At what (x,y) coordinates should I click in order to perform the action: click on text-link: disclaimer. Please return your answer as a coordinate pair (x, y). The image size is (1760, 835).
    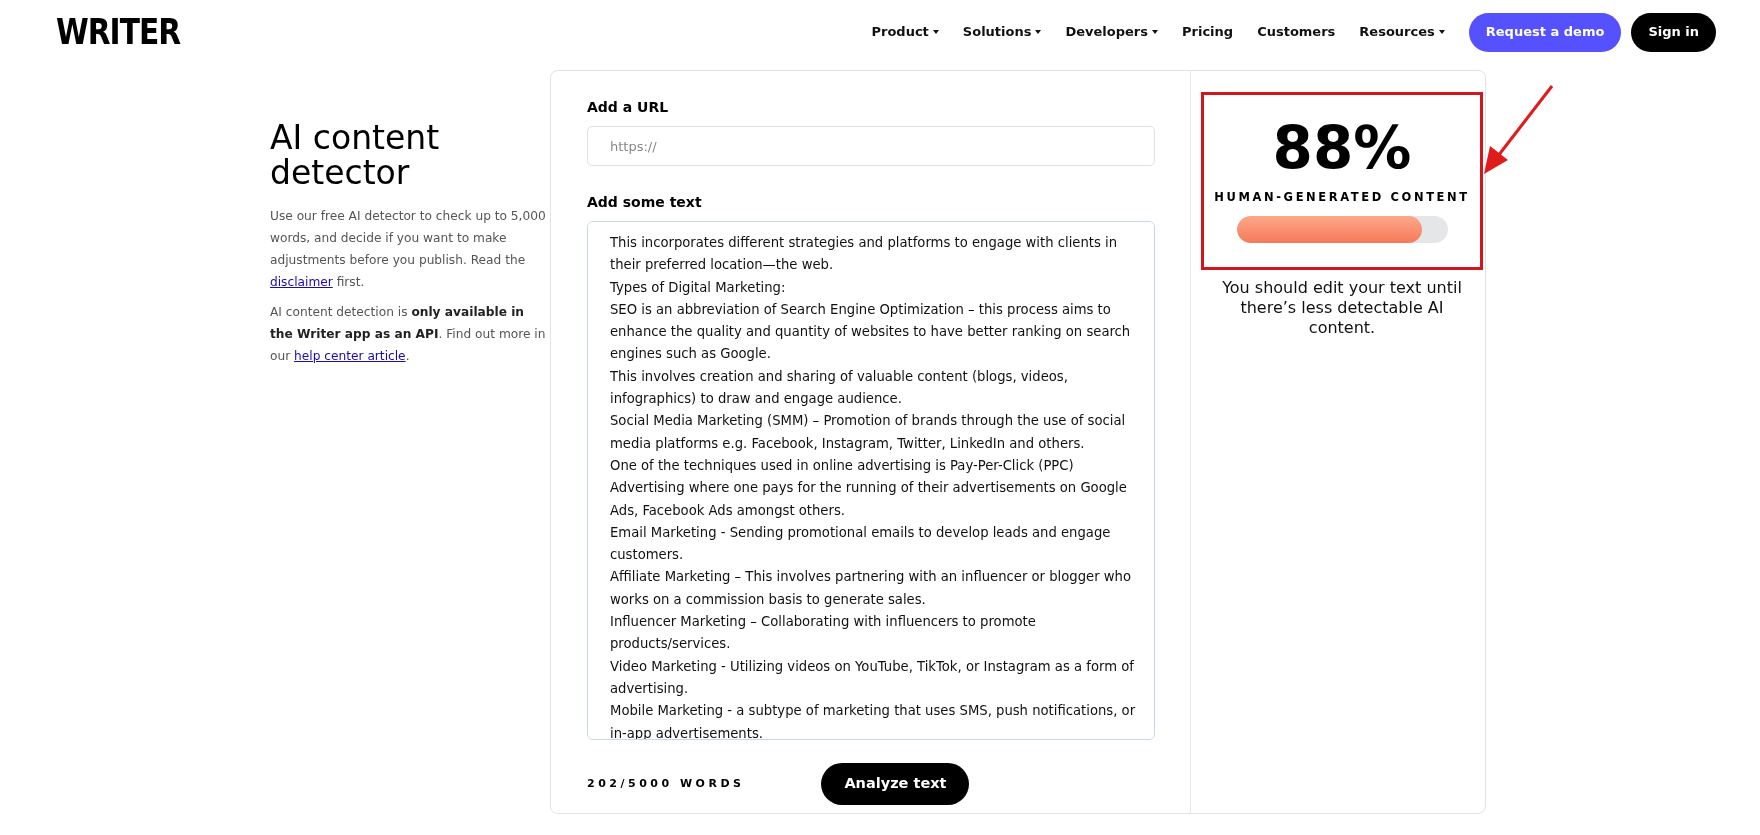
    Looking at the image, I should click on (301, 281).